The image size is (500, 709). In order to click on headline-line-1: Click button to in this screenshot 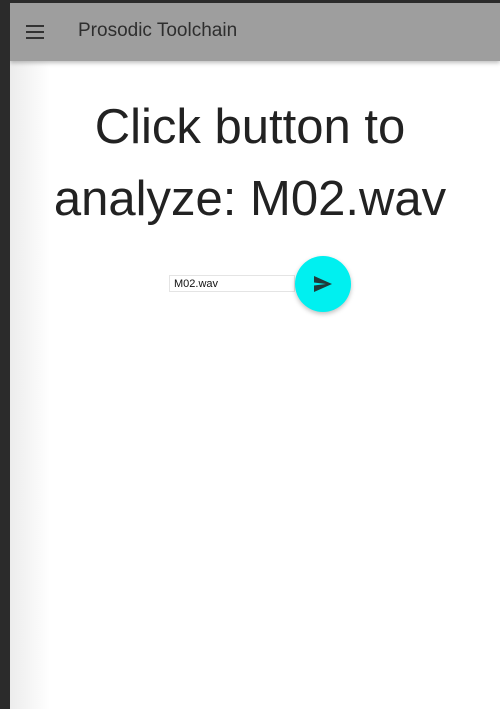, I will do `click(250, 127)`.